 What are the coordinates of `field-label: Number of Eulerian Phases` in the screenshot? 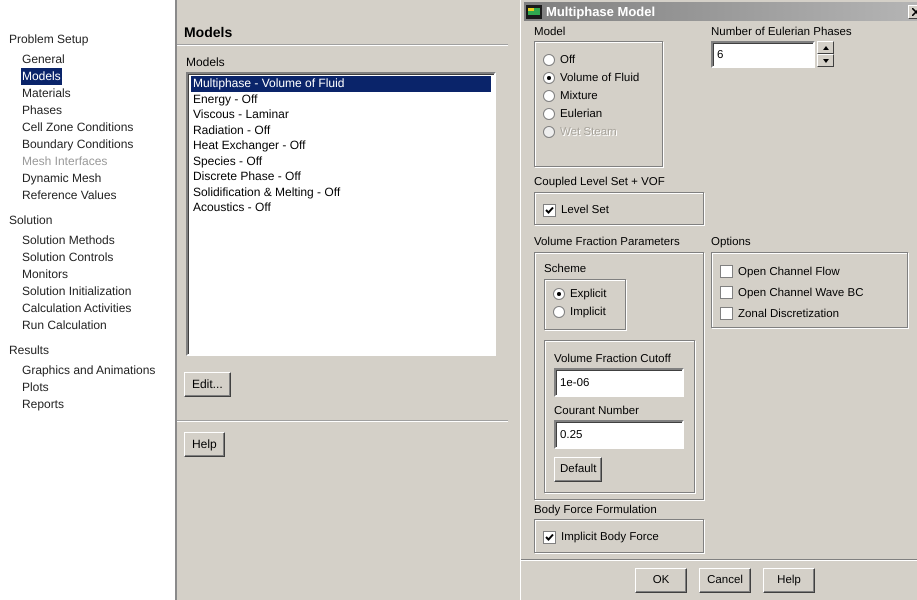 It's located at (782, 32).